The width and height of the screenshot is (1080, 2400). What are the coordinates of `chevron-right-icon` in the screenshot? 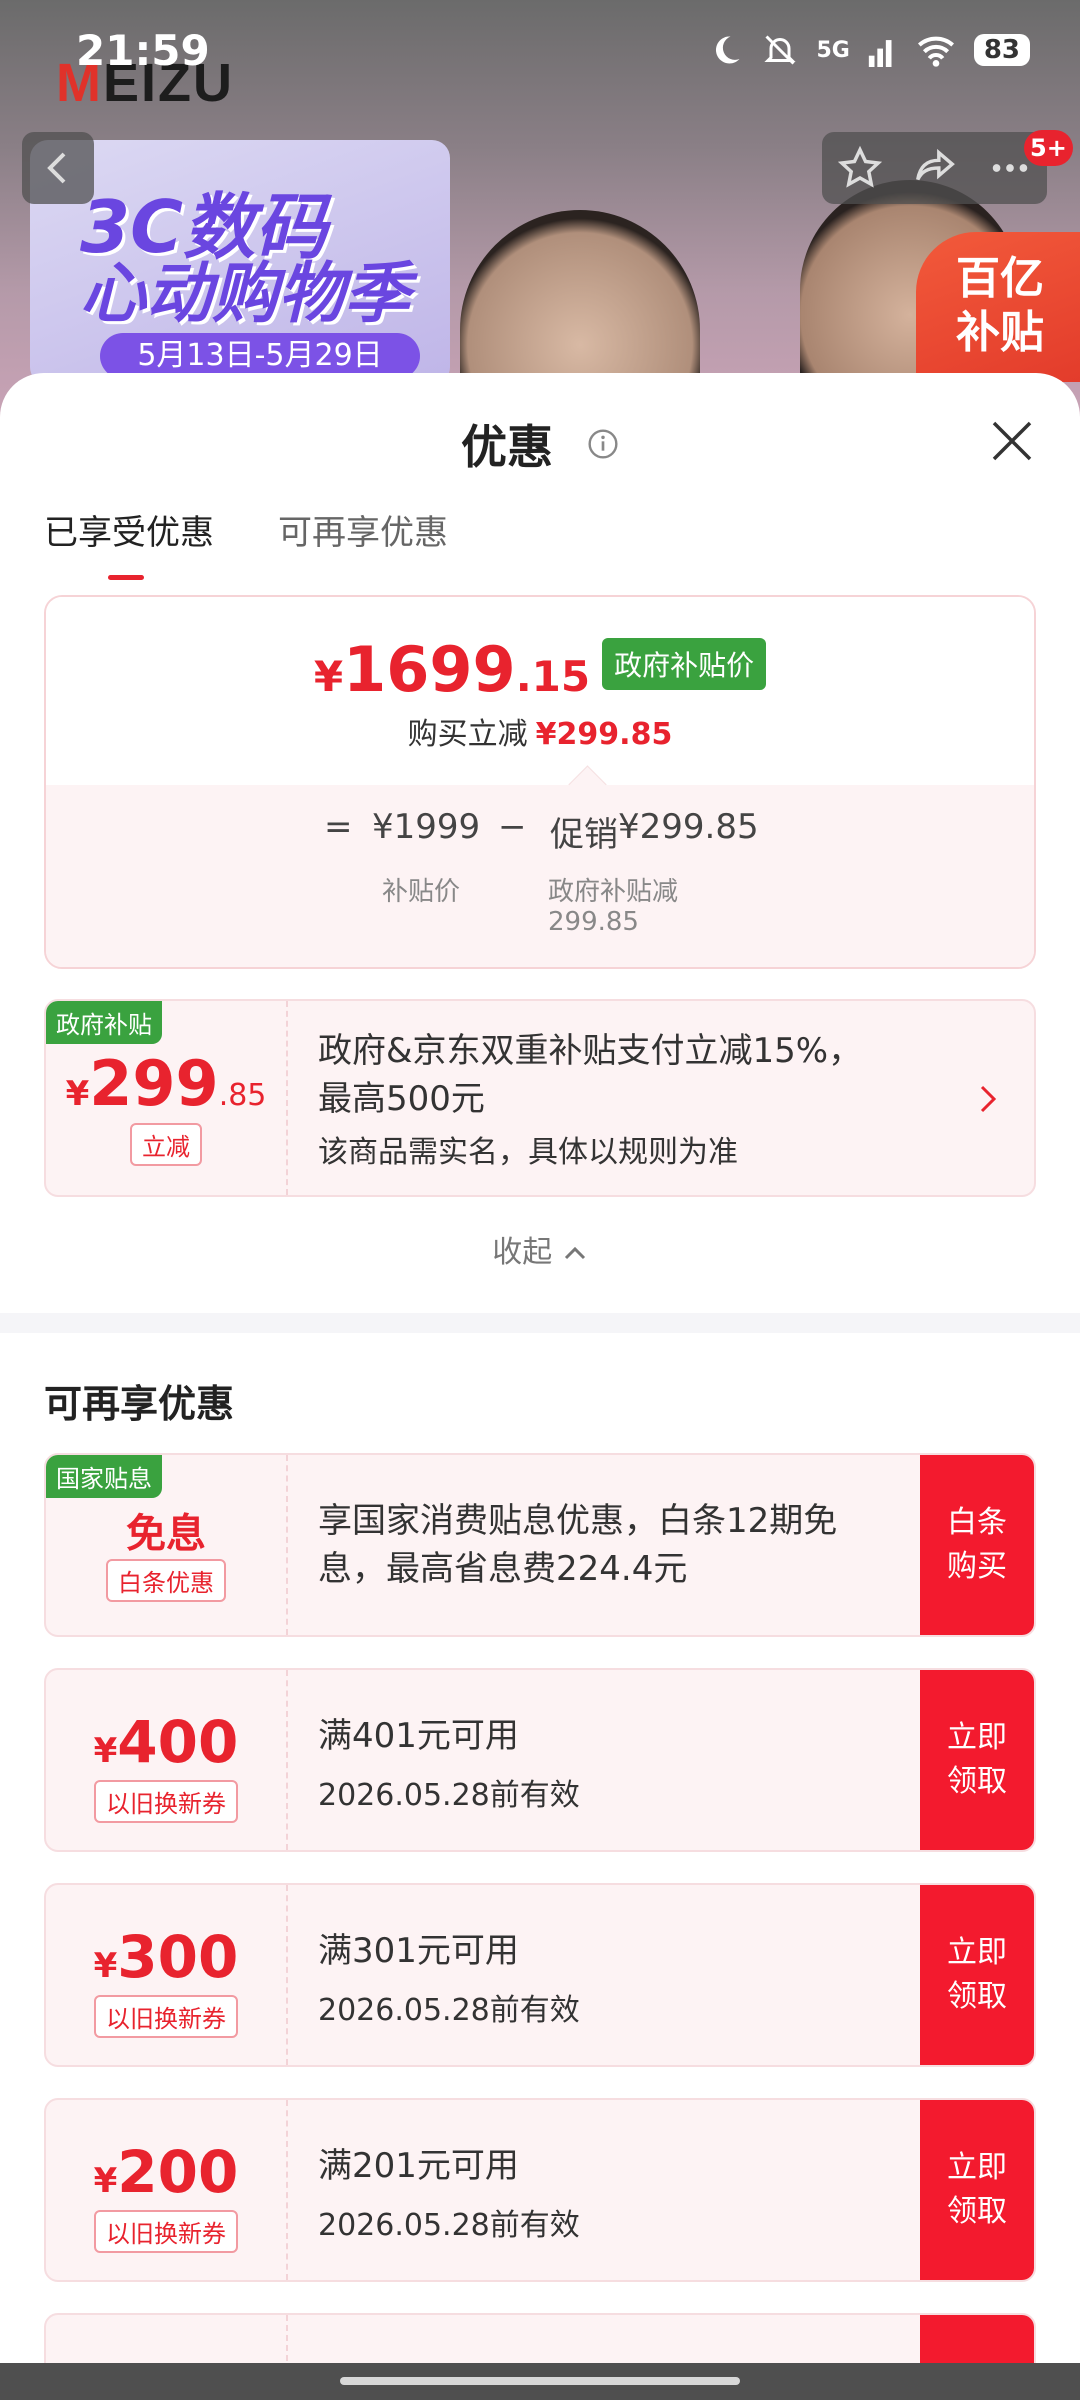 It's located at (988, 1099).